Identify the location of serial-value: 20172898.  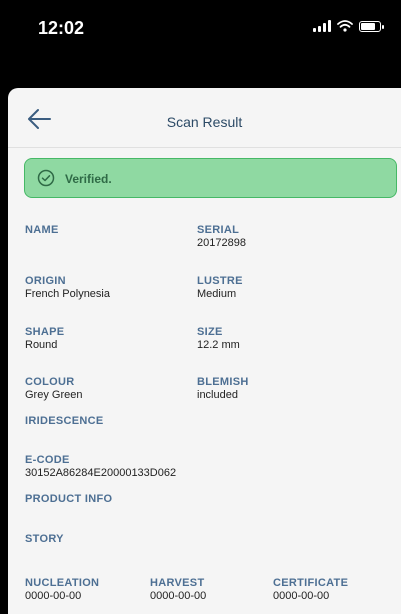
(221, 243).